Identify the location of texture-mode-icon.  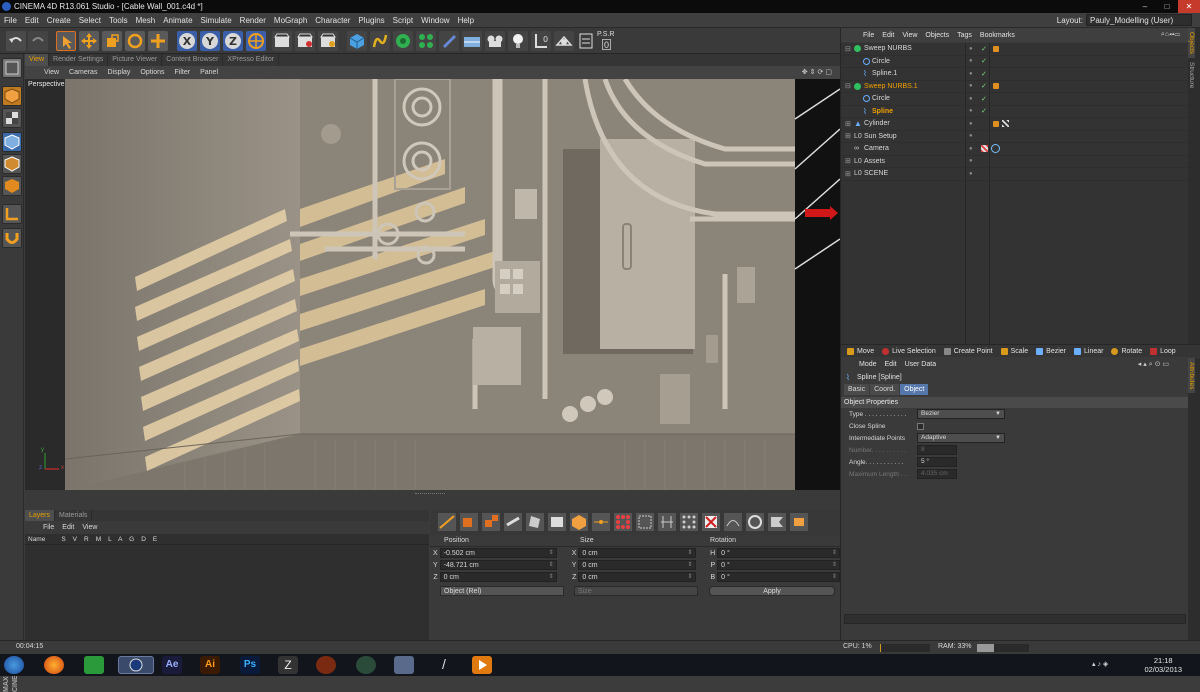
(12, 118).